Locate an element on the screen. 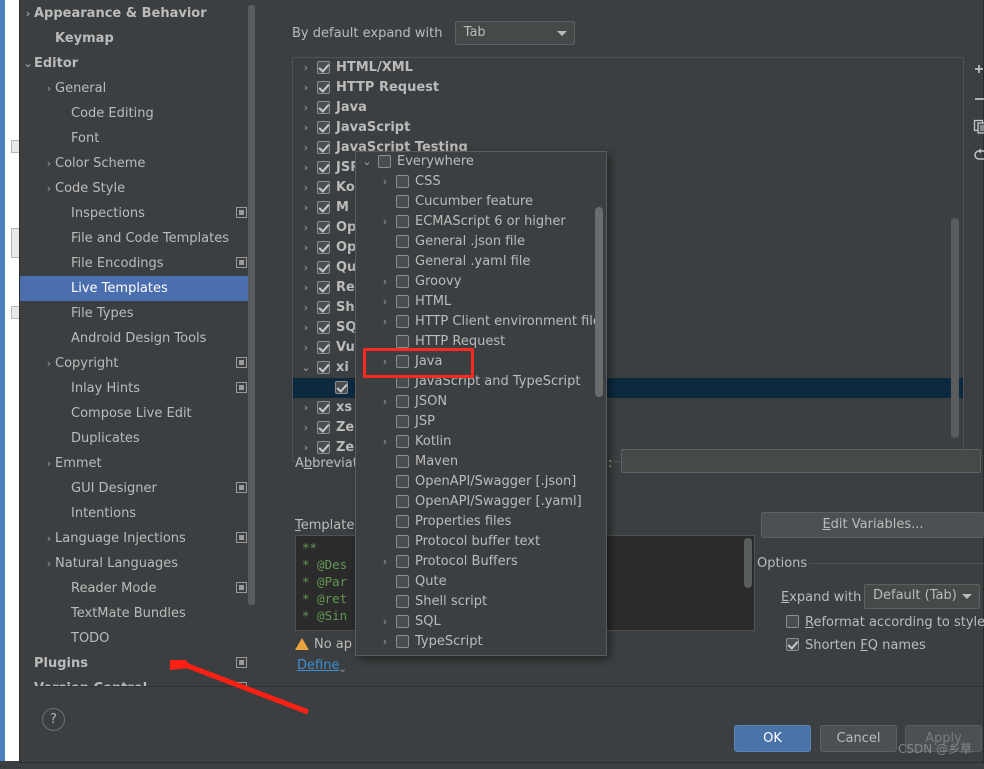 The width and height of the screenshot is (984, 769). duplicate-template-button is located at coordinates (974, 127).